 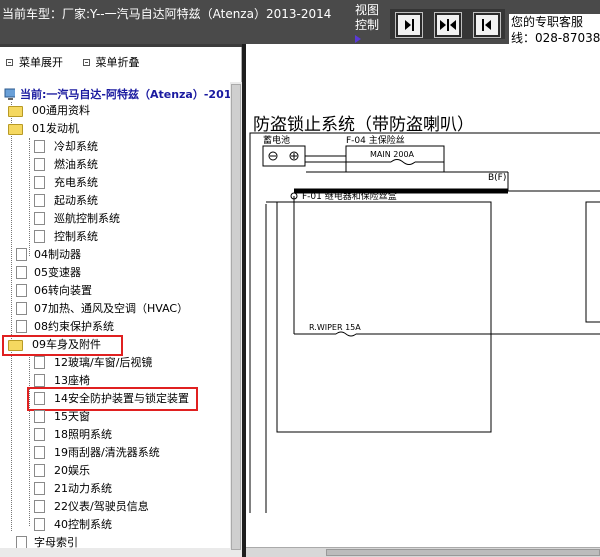 I want to click on arrows-inward-icon, so click(x=448, y=25).